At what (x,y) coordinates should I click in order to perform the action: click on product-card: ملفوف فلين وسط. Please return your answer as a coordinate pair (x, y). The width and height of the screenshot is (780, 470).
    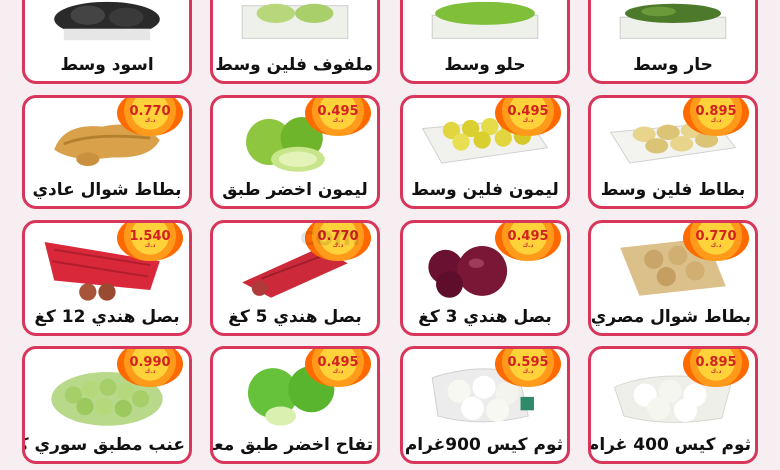
    Looking at the image, I should click on (295, 42).